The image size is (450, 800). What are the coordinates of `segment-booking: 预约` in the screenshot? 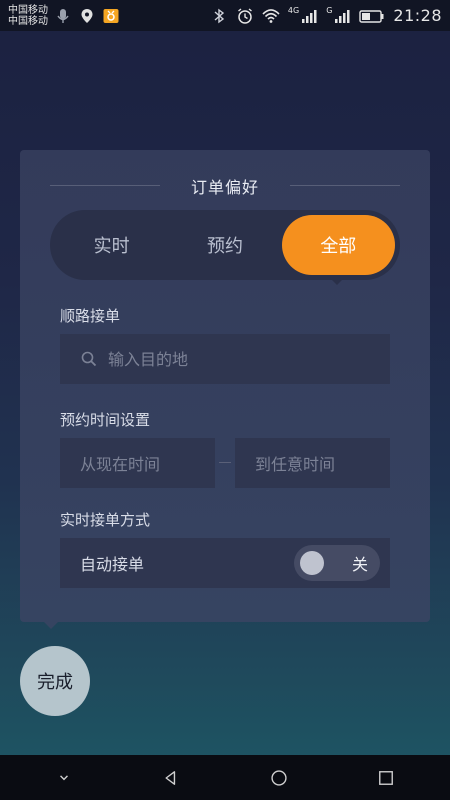 It's located at (224, 245).